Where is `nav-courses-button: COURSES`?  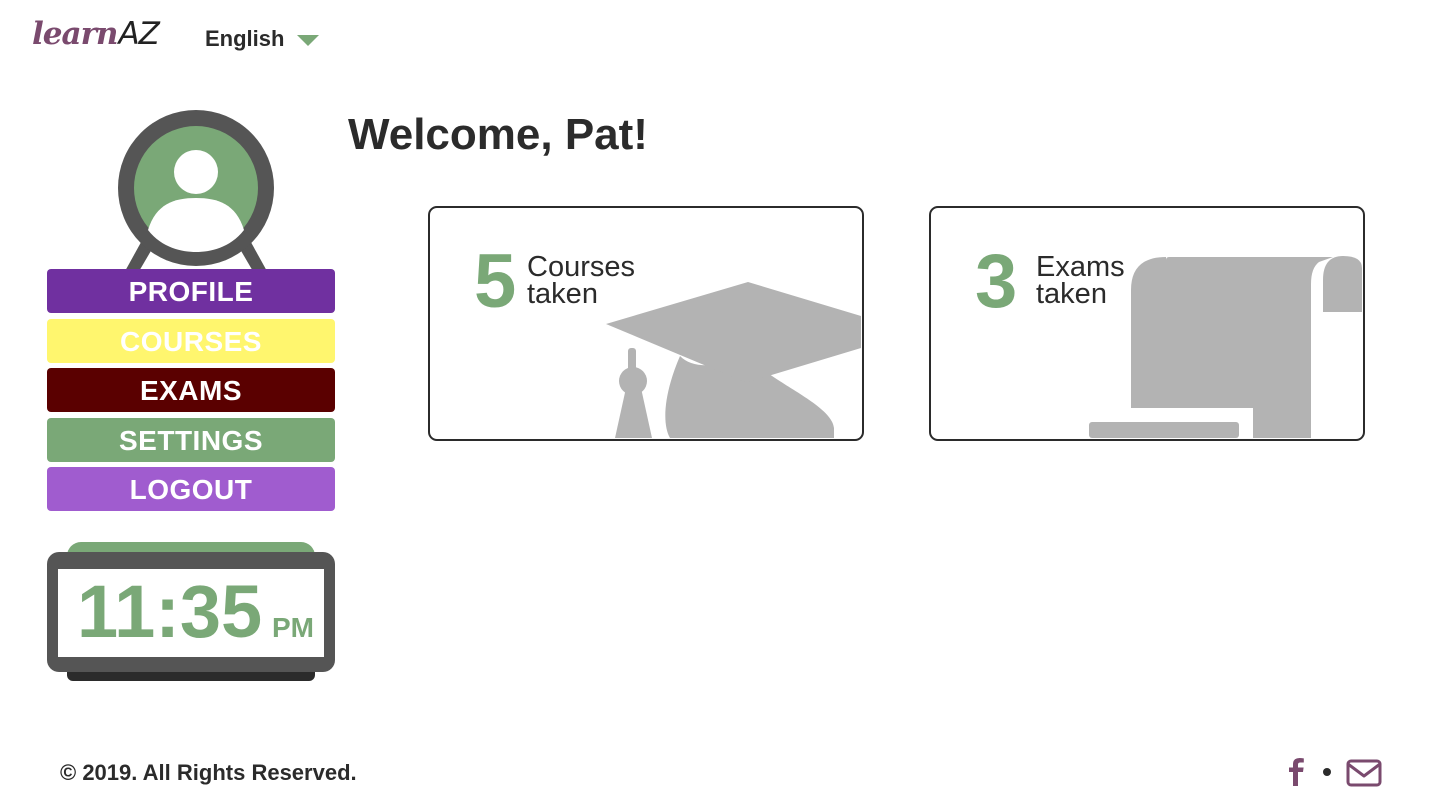 nav-courses-button: COURSES is located at coordinates (191, 340).